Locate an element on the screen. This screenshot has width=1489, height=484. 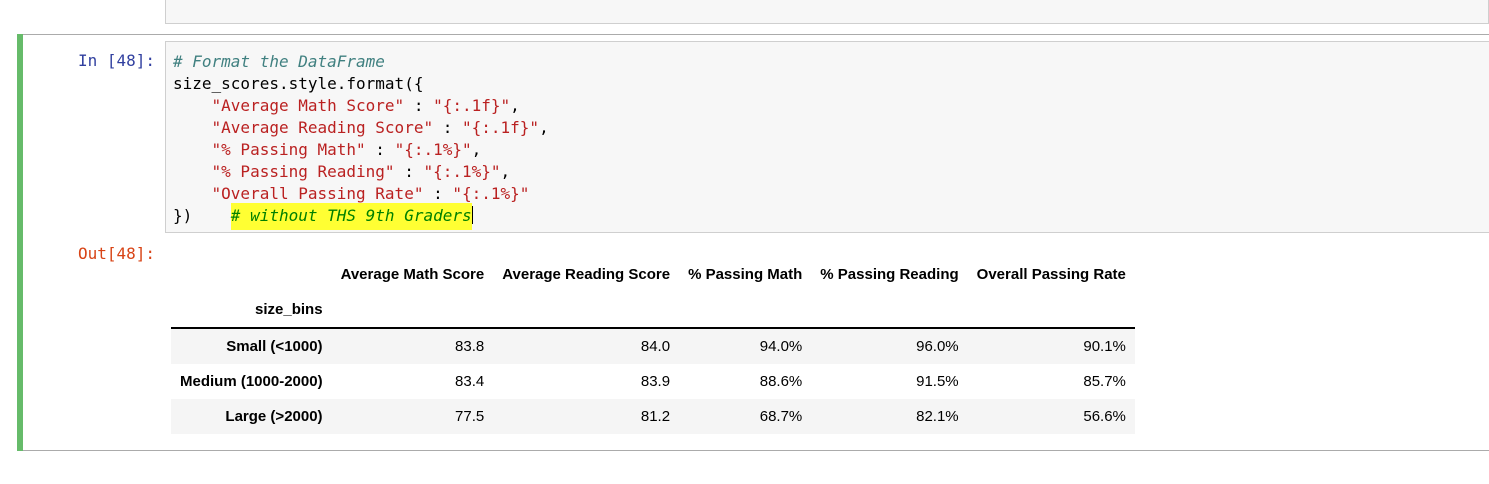
code-line-6: "% Passing Reading" : "{:.1%}", is located at coordinates (361, 172).